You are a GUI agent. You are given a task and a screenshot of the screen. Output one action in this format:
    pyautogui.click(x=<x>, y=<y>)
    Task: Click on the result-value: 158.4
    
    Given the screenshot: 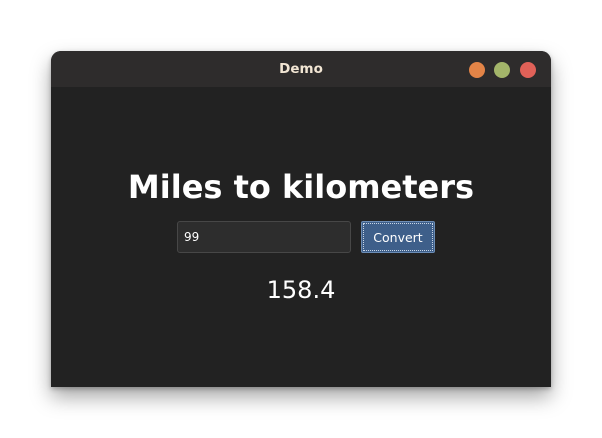 What is the action you would take?
    pyautogui.click(x=301, y=290)
    